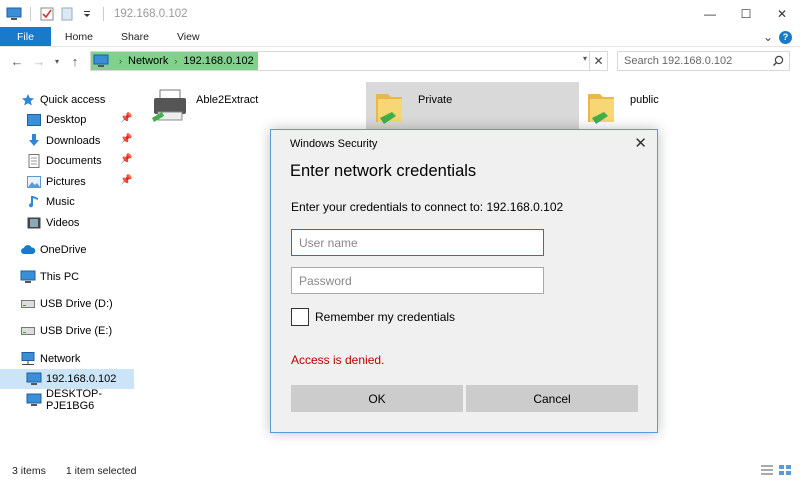  What do you see at coordinates (435, 100) in the screenshot?
I see `item-label: Private` at bounding box center [435, 100].